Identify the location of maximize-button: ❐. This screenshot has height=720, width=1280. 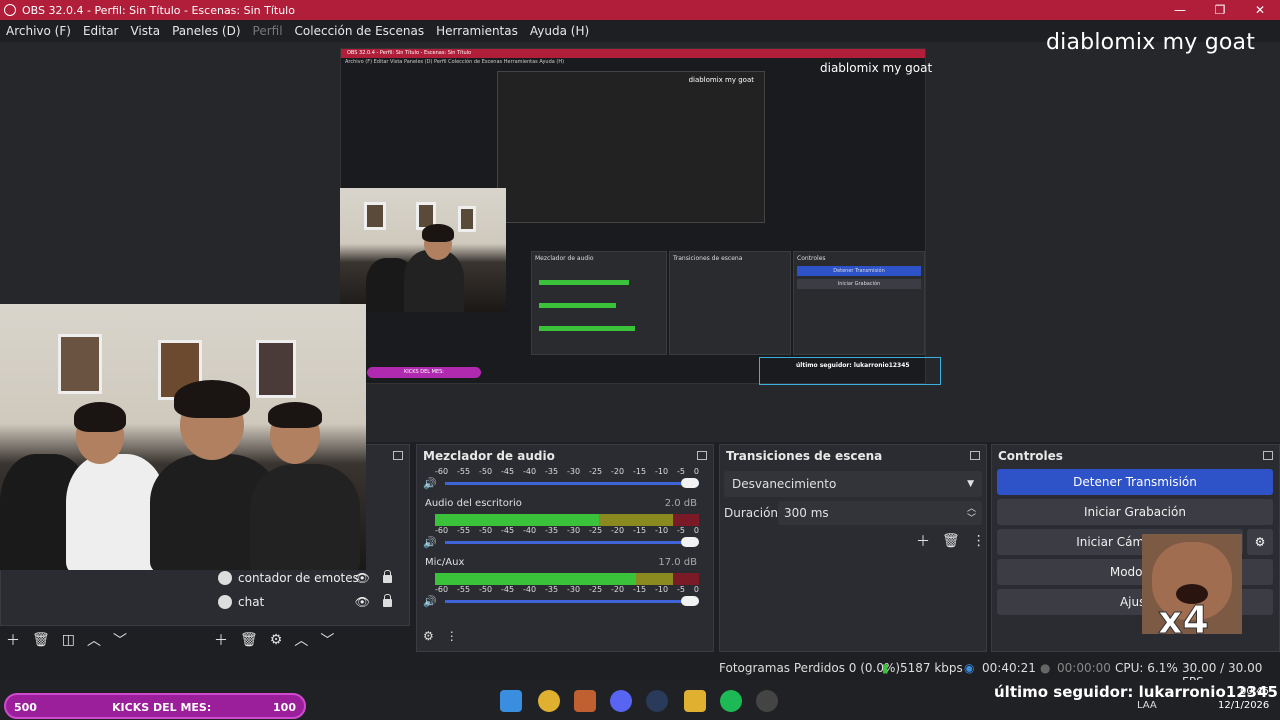
(1220, 10).